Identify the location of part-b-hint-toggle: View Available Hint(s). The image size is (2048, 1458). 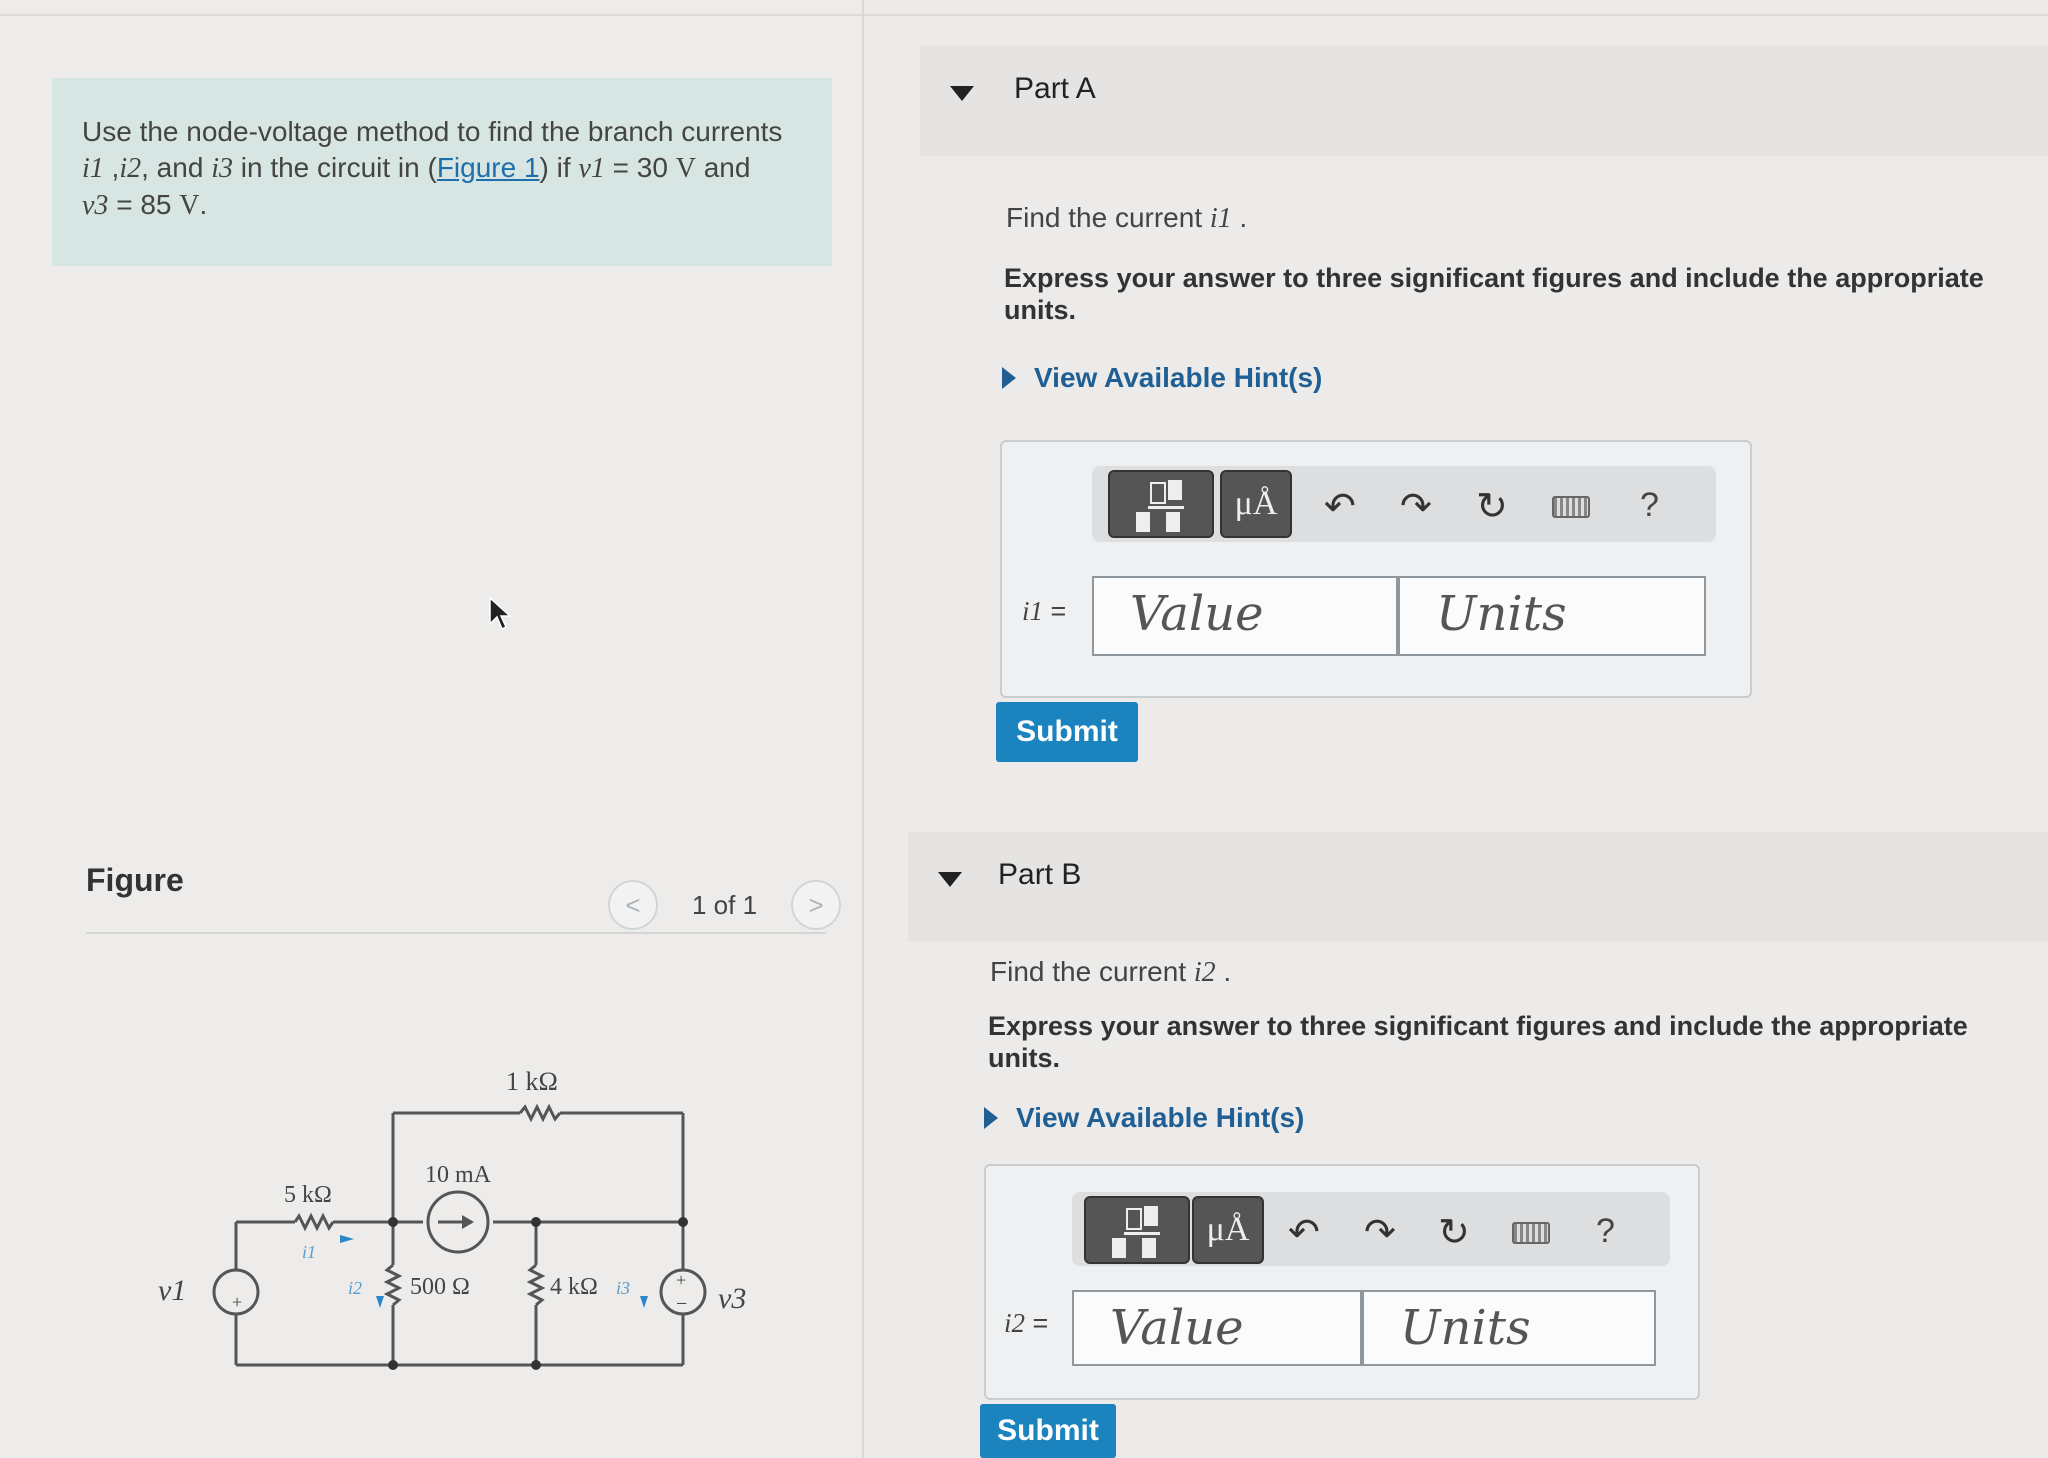
(1144, 1118).